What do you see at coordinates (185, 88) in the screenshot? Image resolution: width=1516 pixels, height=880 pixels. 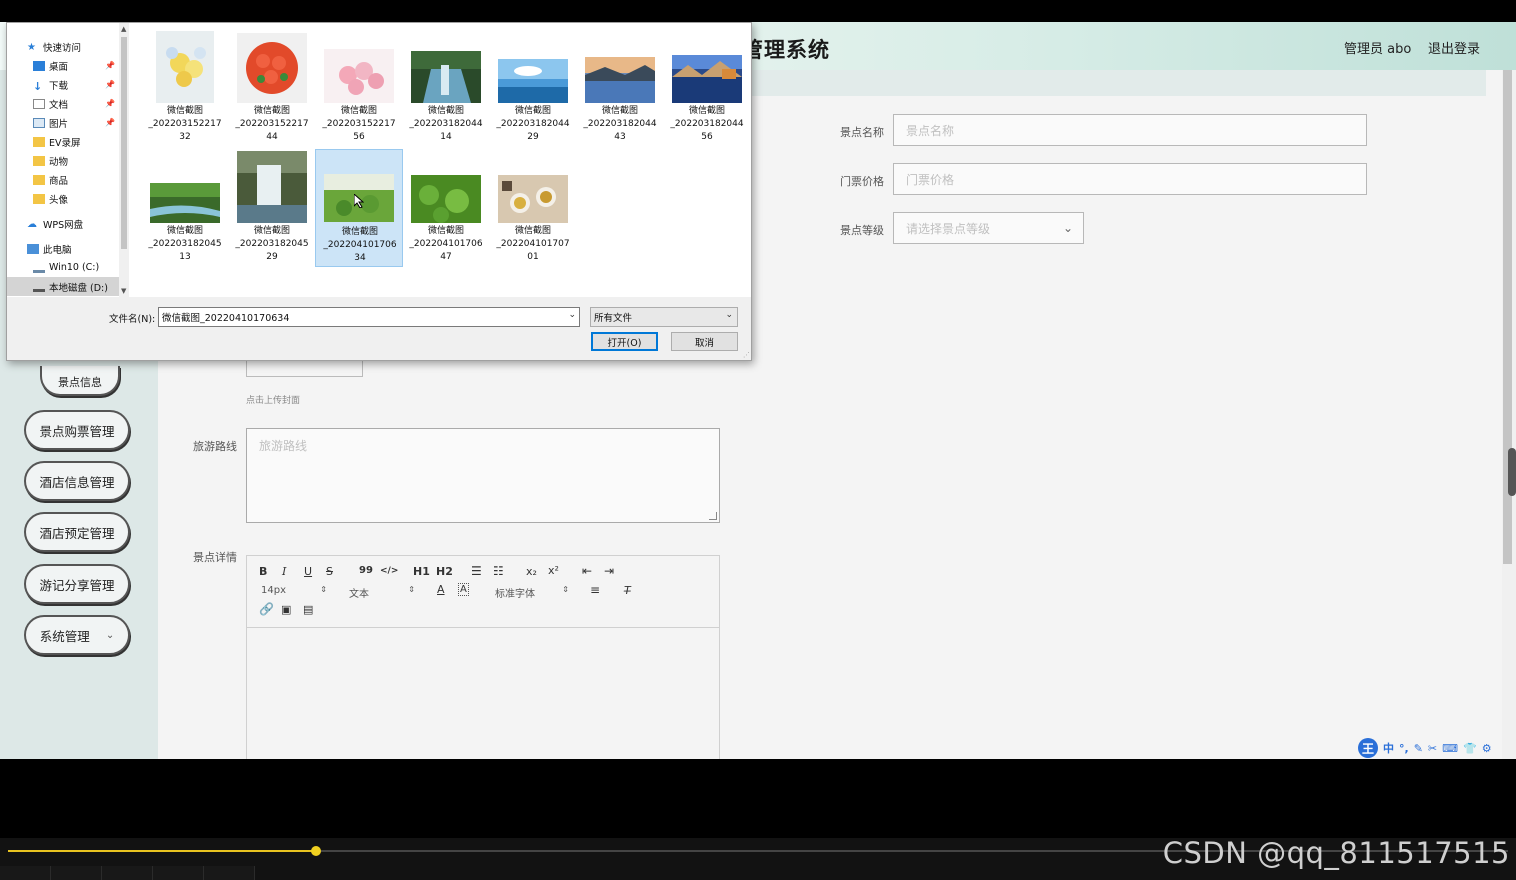 I see `file-item: 微信截图 _202203152217 32` at bounding box center [185, 88].